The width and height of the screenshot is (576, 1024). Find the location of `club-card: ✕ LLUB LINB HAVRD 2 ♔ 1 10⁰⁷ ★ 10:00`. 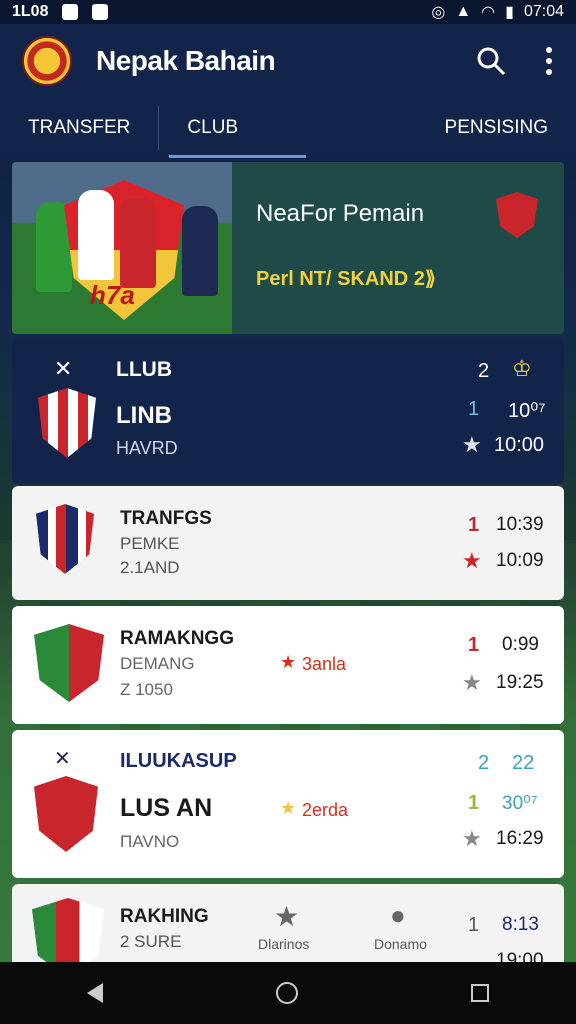

club-card: ✕ LLUB LINB HAVRD 2 ♔ 1 10⁰⁷ ★ 10:00 is located at coordinates (288, 411).